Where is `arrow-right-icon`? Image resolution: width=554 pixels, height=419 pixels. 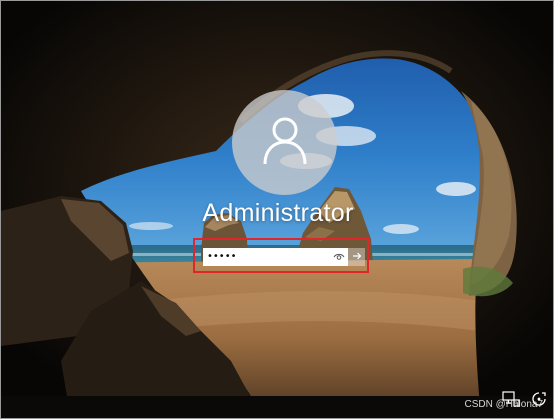
arrow-right-icon is located at coordinates (357, 257).